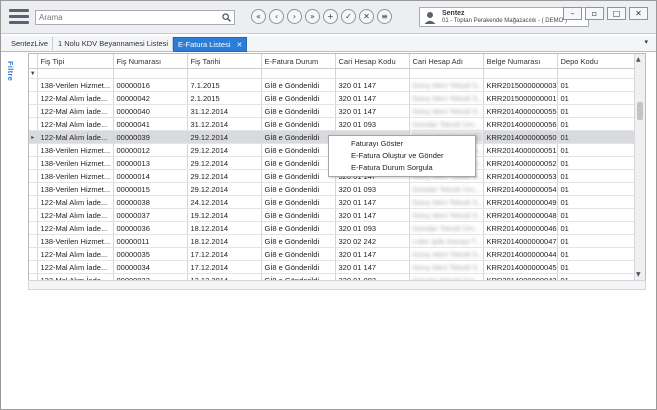 Image resolution: width=657 pixels, height=410 pixels. I want to click on close-window-icon: ✕, so click(638, 13).